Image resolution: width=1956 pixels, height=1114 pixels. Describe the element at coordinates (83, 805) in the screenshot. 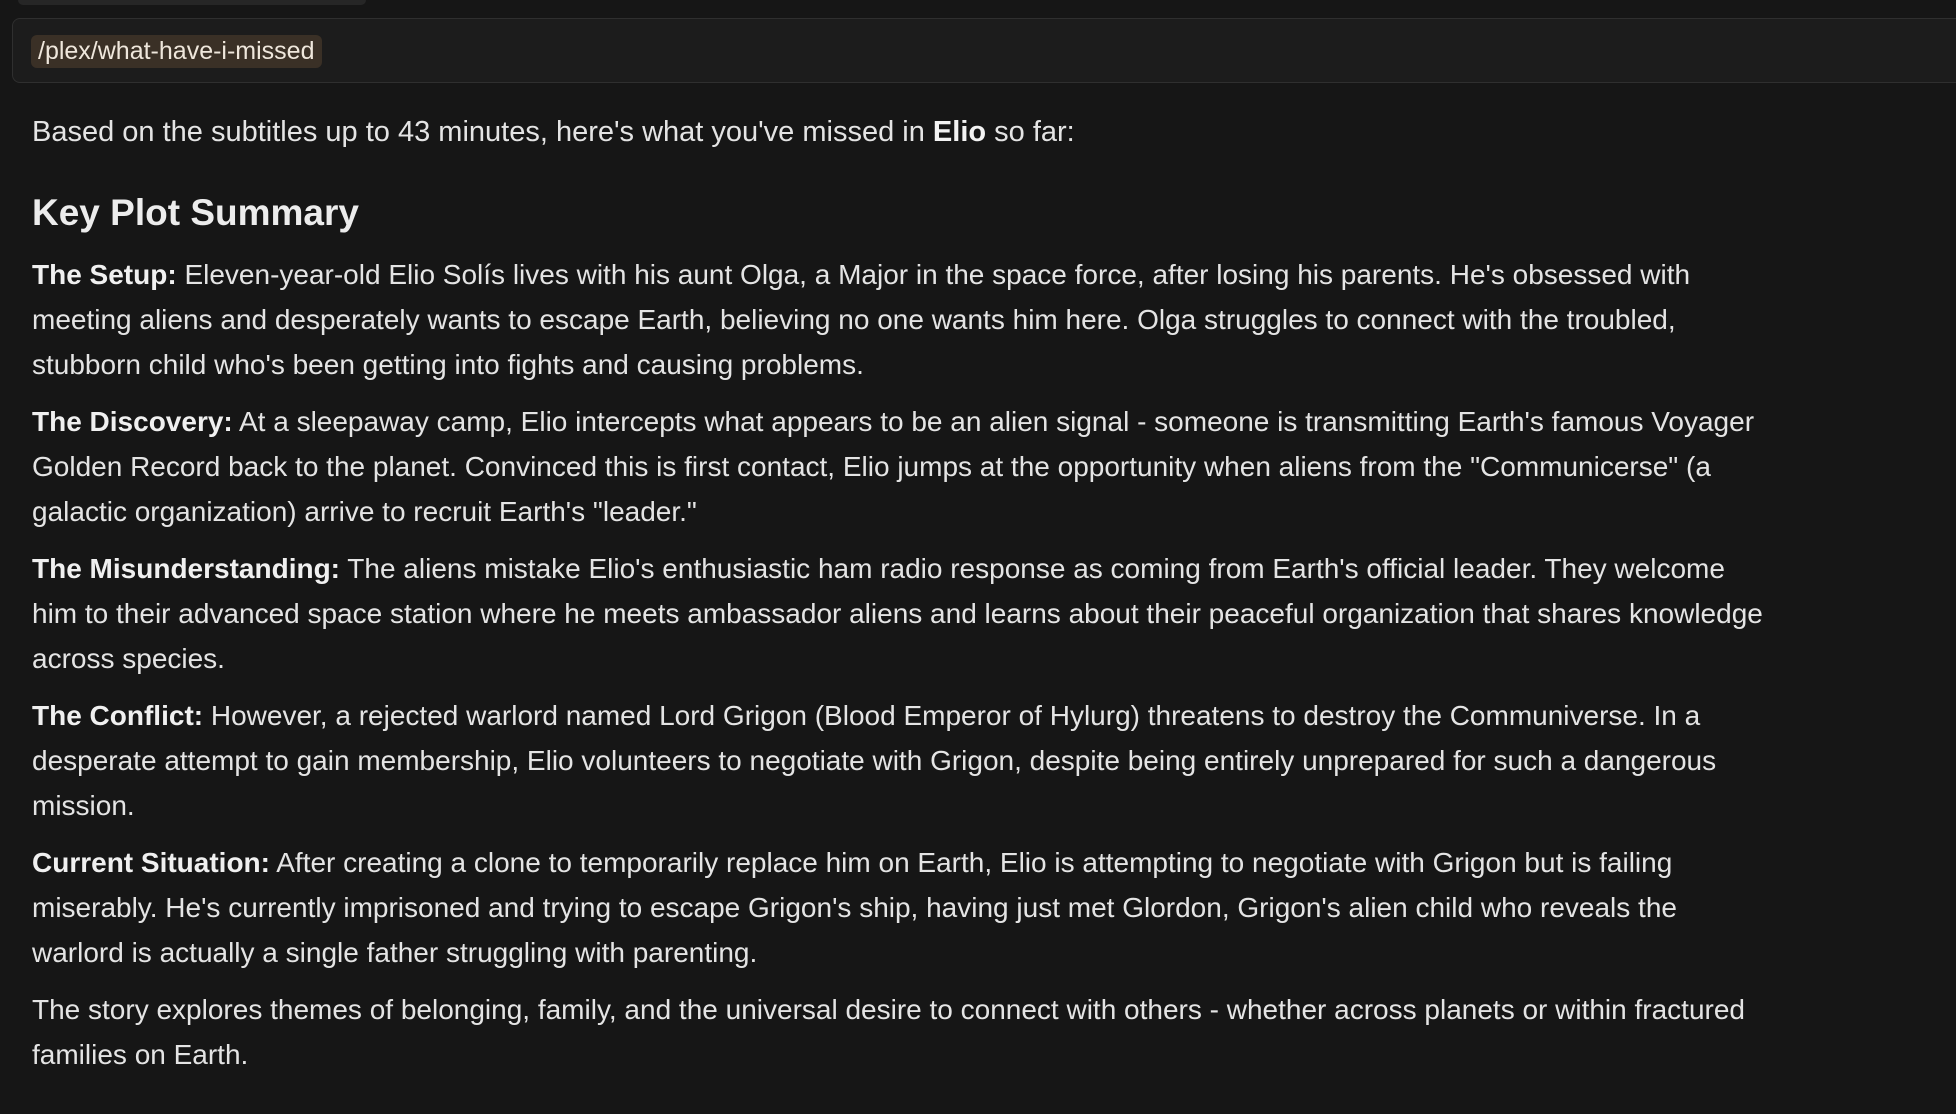

I see `paragraph-line: mission.` at that location.